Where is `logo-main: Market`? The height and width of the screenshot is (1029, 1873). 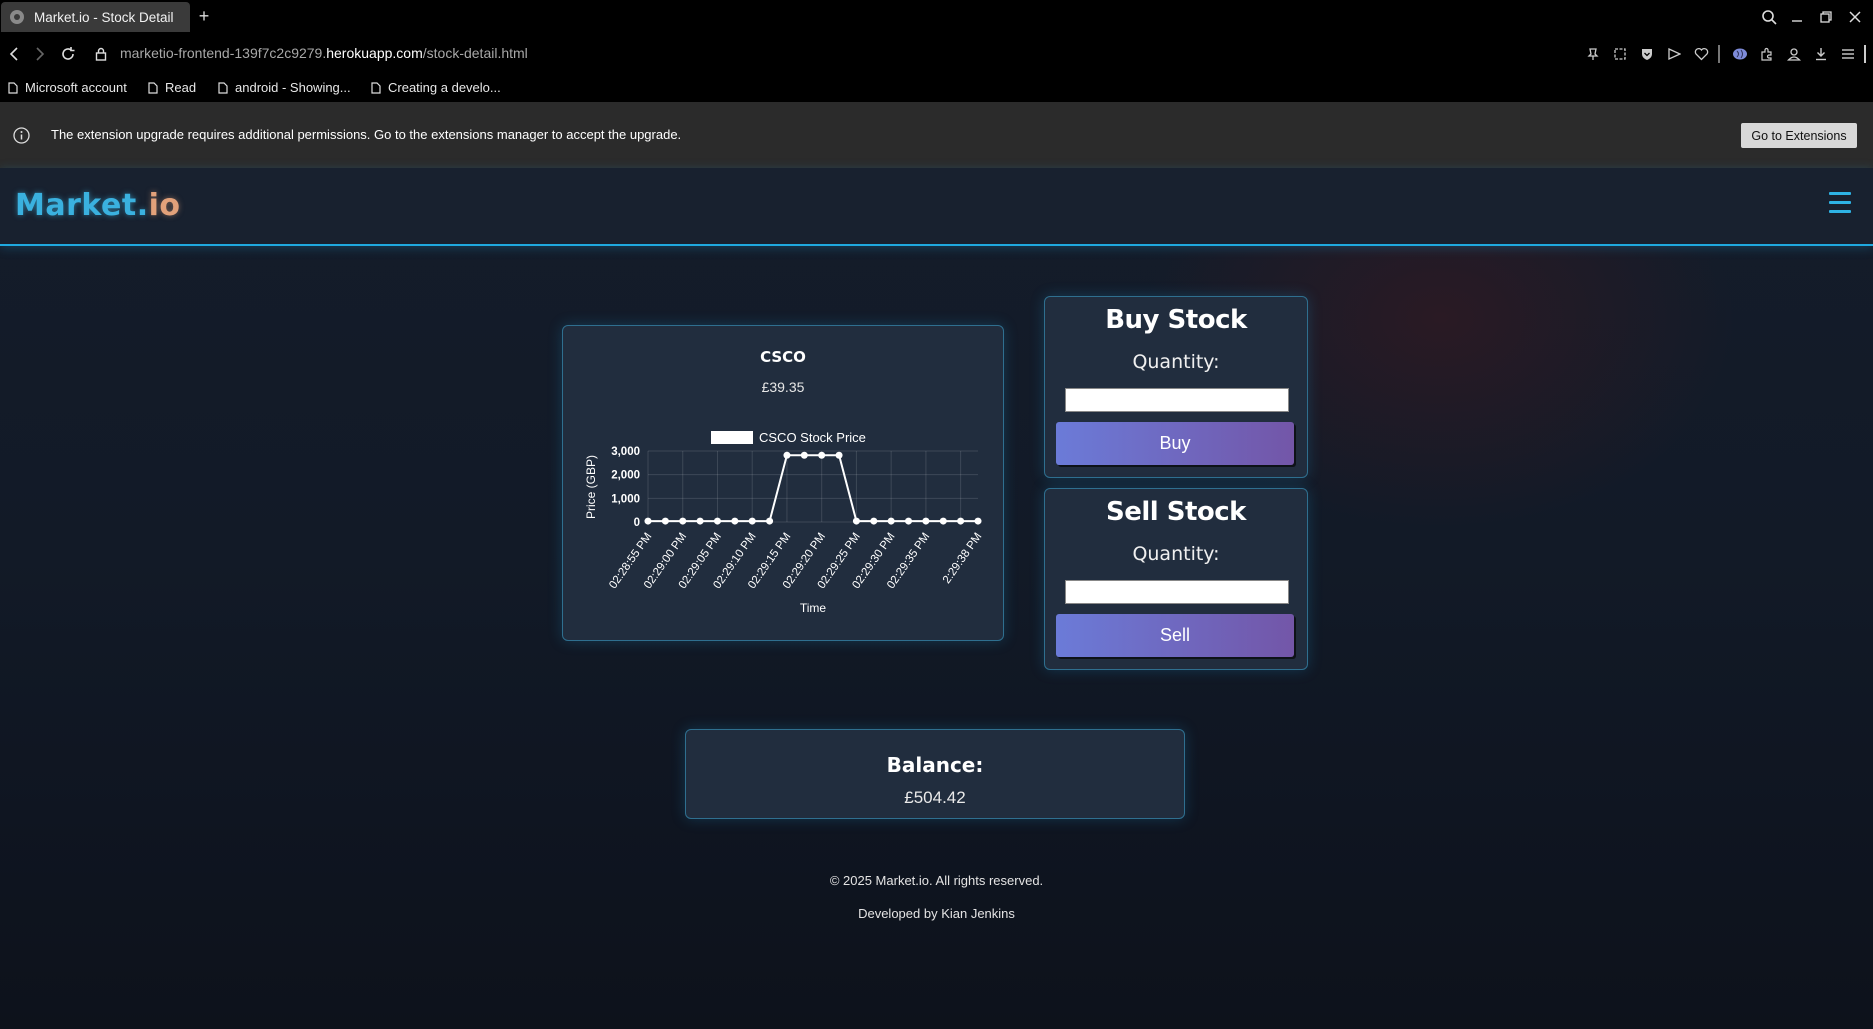 logo-main: Market is located at coordinates (76, 205).